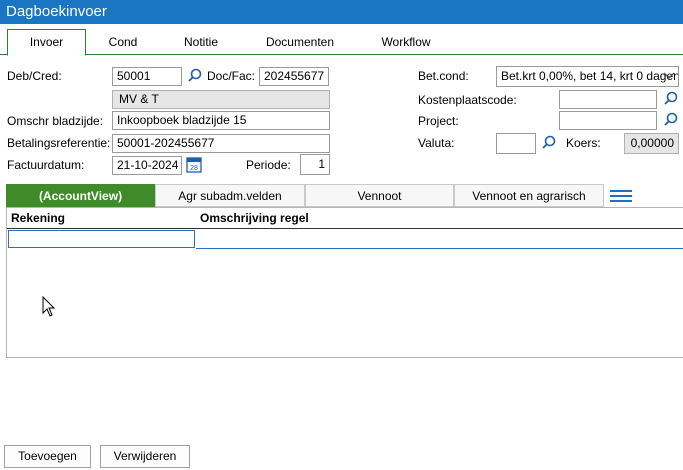 This screenshot has height=470, width=683. What do you see at coordinates (38, 218) in the screenshot?
I see `column-header-rekening: Rekening` at bounding box center [38, 218].